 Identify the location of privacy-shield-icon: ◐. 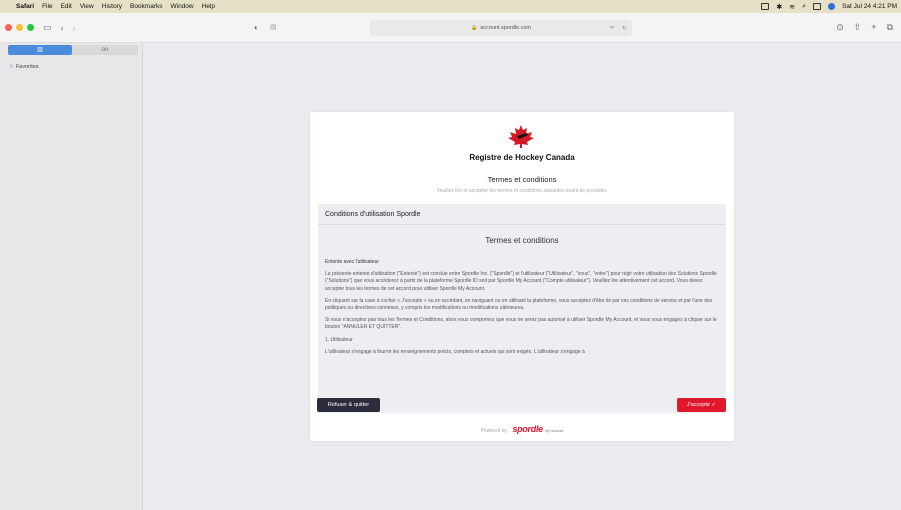
(256, 27).